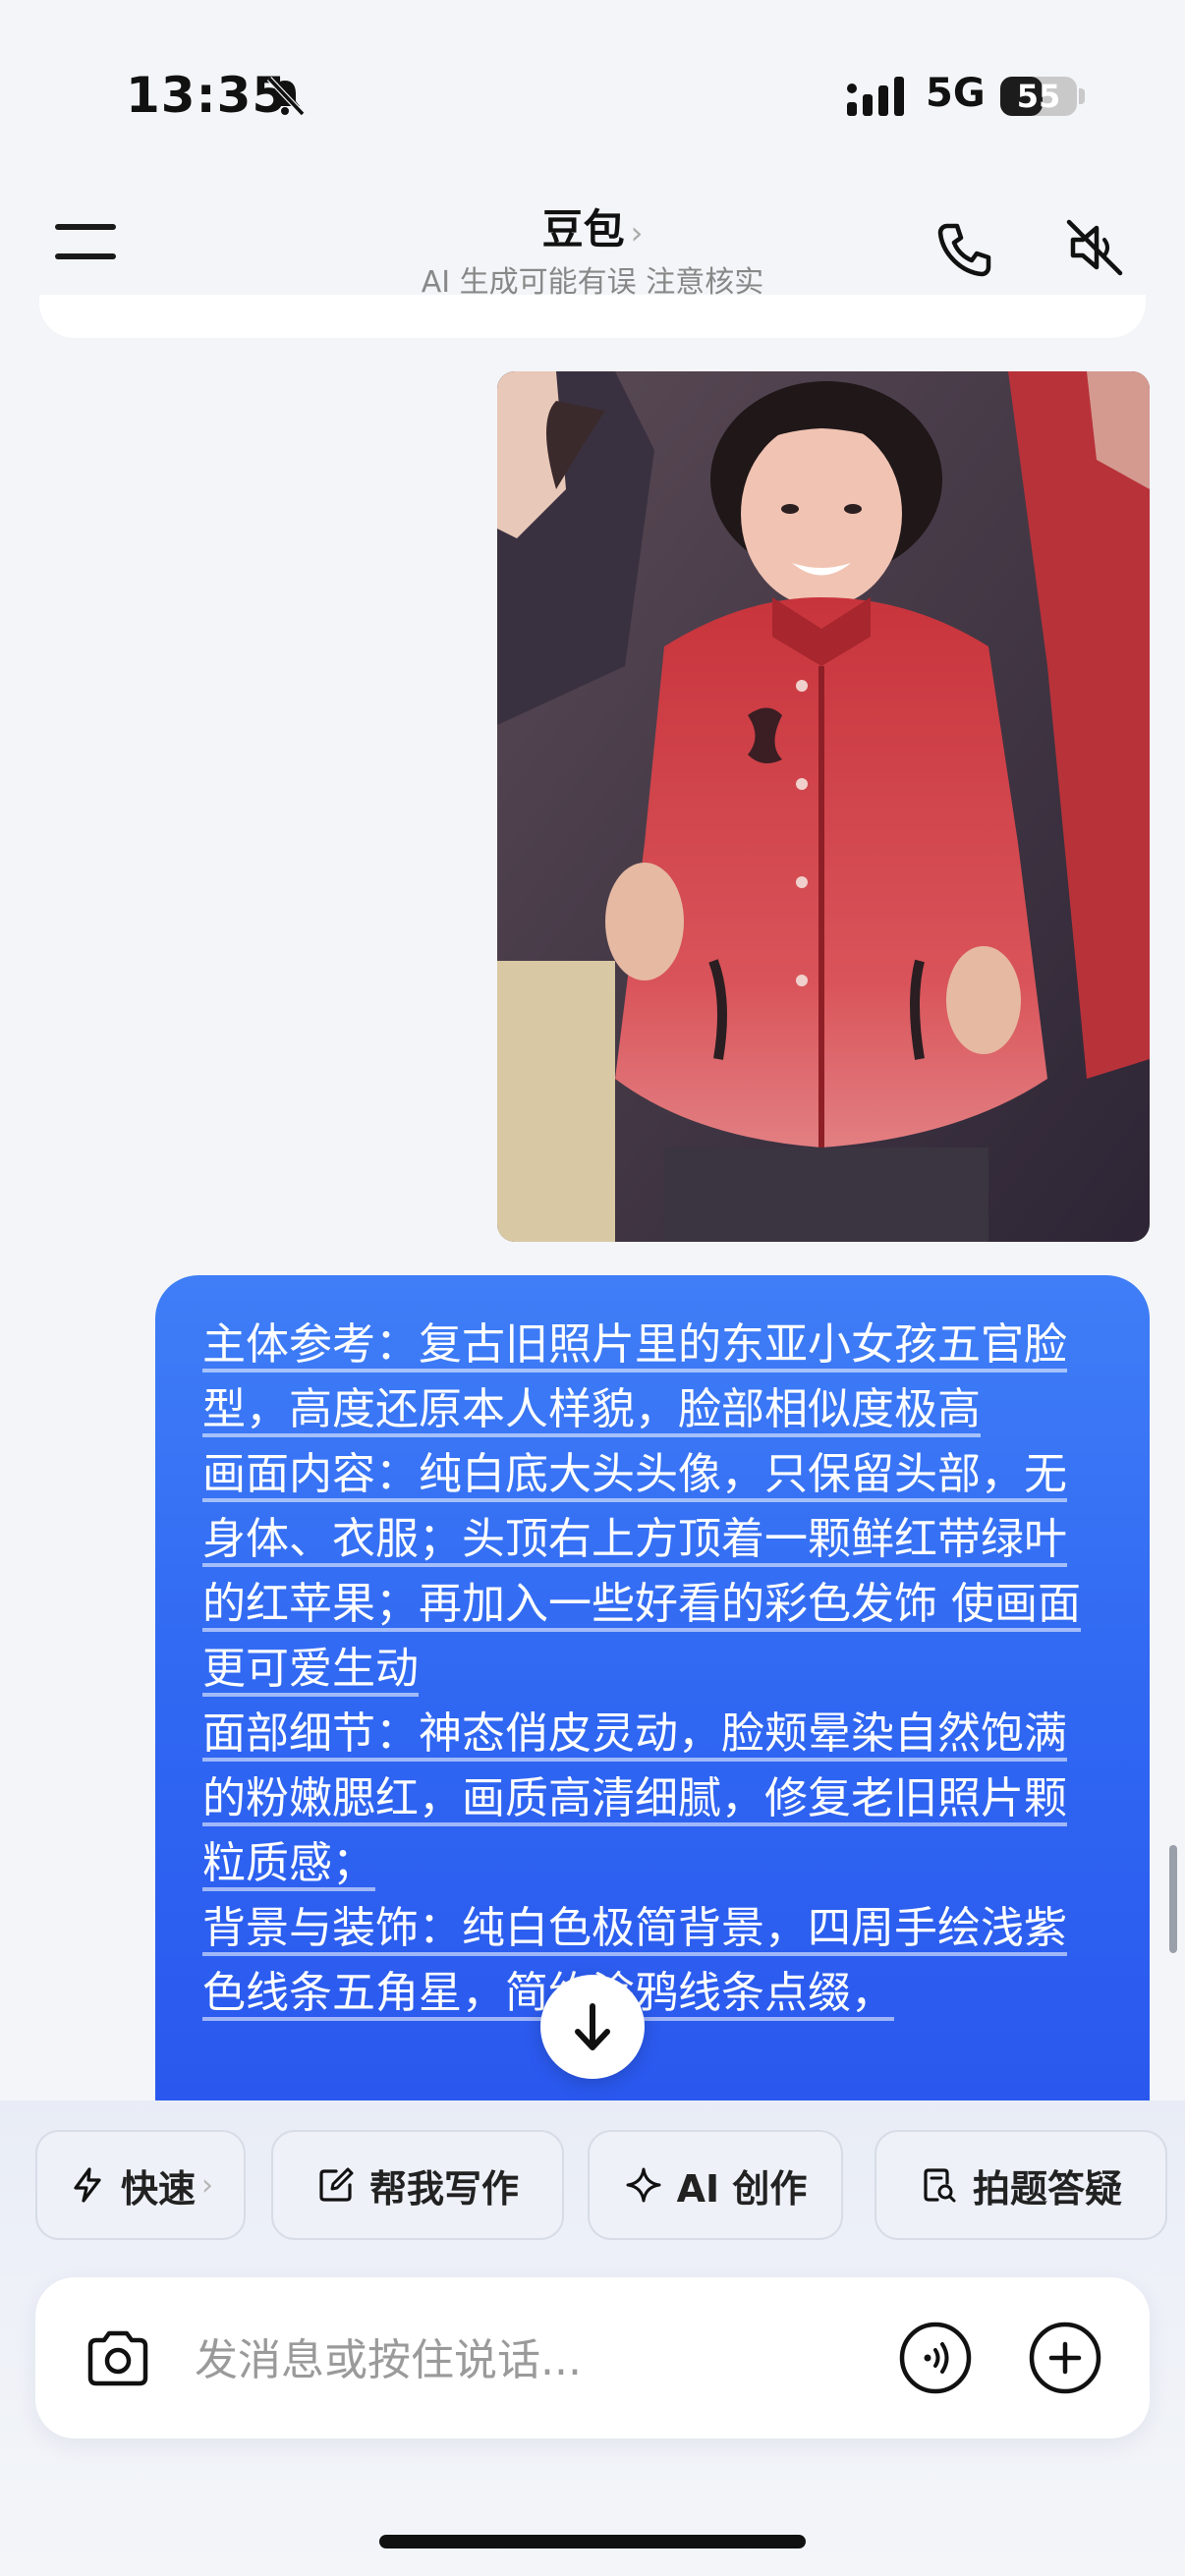 This screenshot has height=2576, width=1185. I want to click on camera-icon, so click(118, 2358).